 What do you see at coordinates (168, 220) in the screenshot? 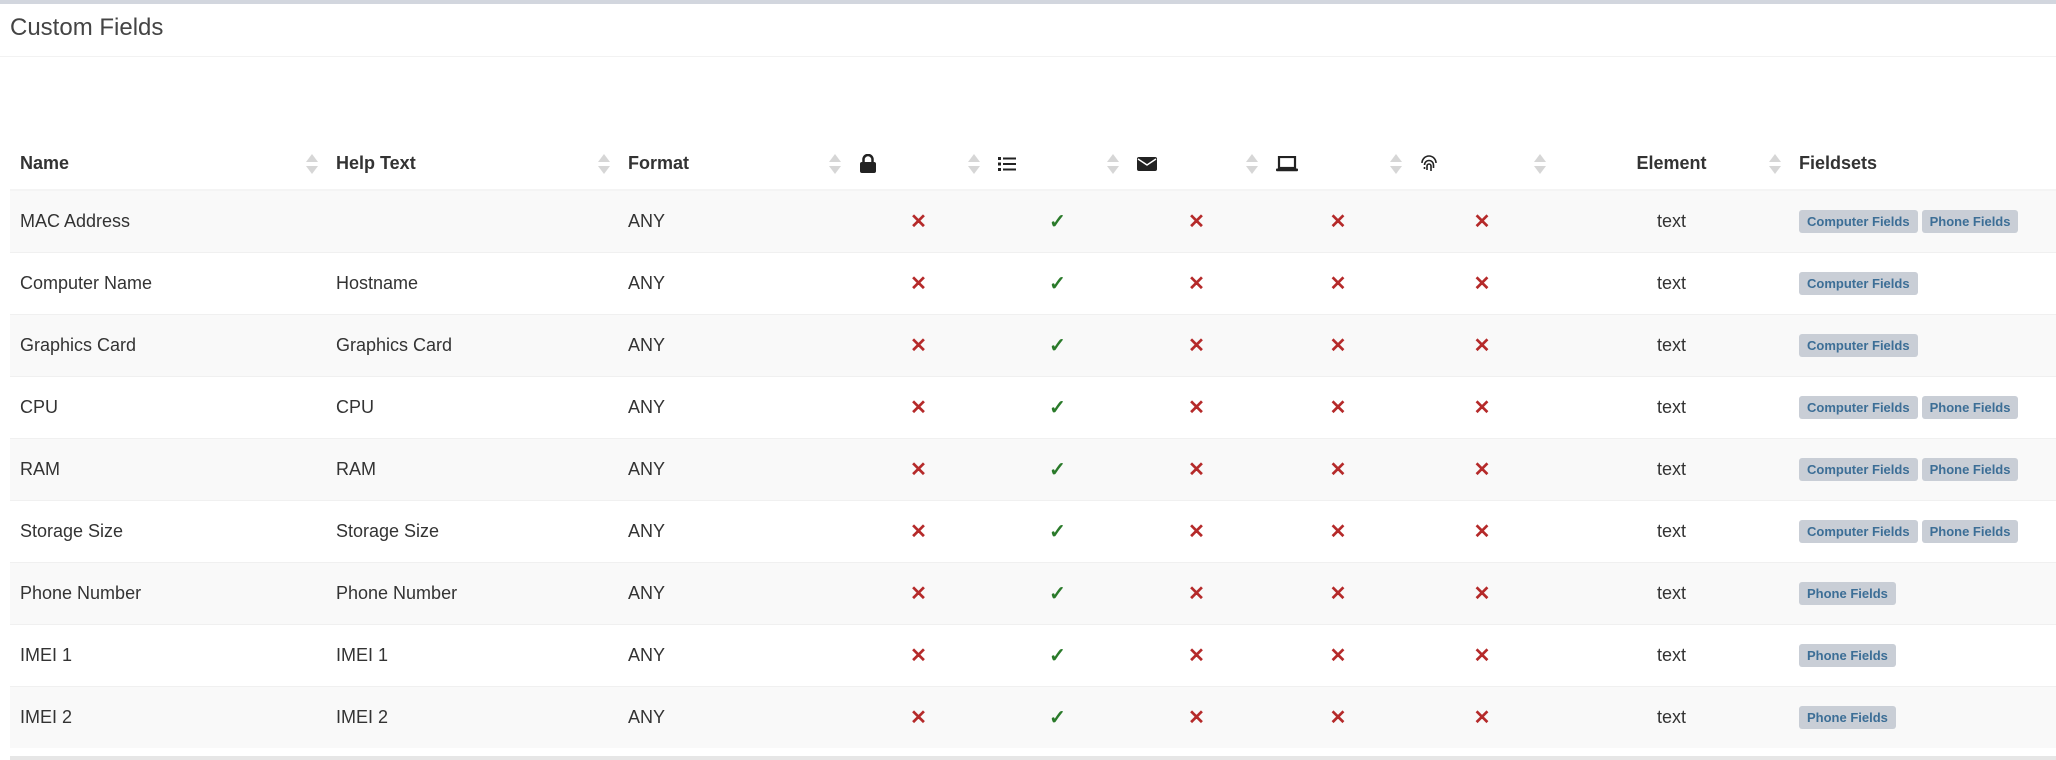
I see `cell-name: MAC Address` at bounding box center [168, 220].